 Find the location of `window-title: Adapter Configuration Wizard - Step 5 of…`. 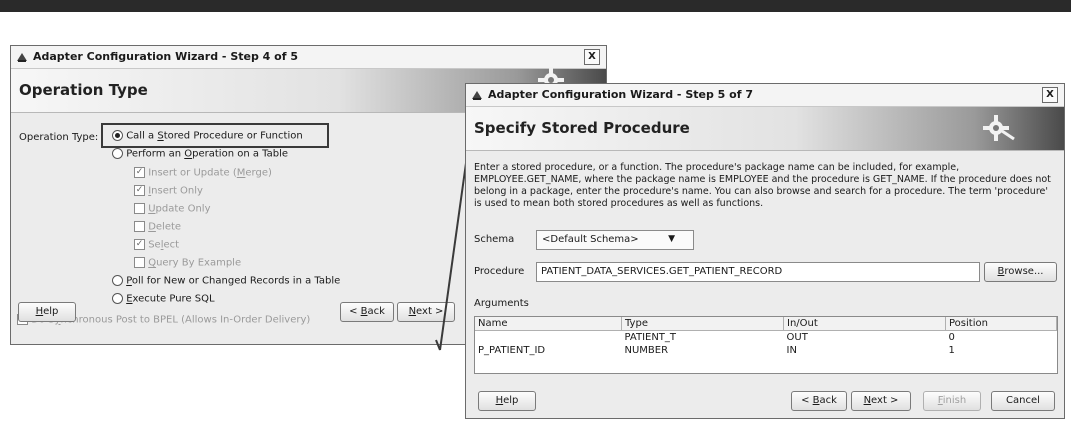

window-title: Adapter Configuration Wizard - Step 5 of… is located at coordinates (620, 94).